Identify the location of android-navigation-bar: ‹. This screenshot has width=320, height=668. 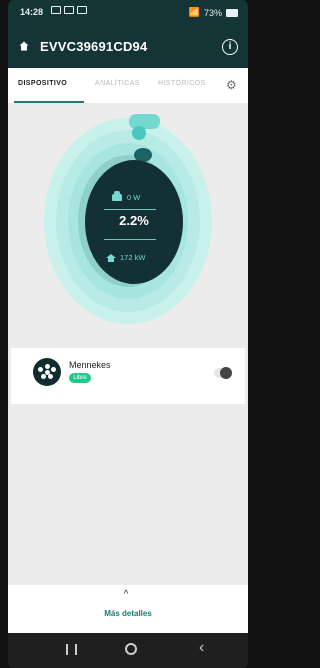
(128, 650).